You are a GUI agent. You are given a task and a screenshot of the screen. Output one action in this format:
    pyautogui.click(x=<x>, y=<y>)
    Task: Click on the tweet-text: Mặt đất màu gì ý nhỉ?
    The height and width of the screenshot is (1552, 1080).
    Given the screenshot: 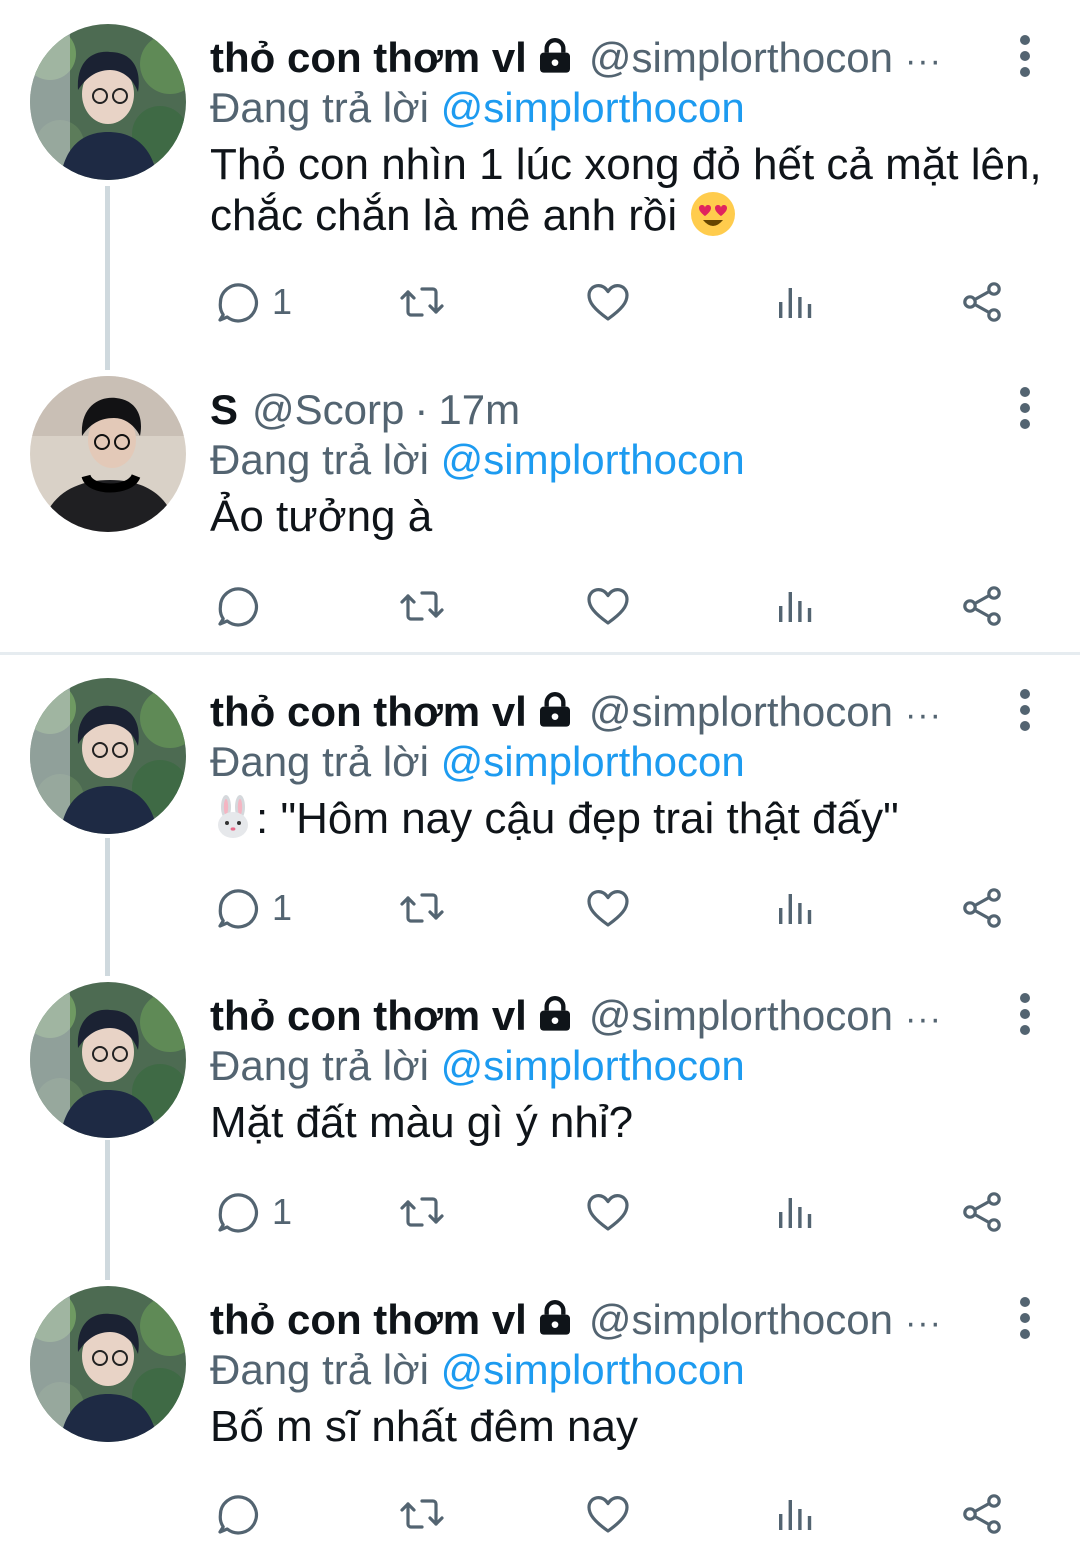 What is the action you would take?
    pyautogui.click(x=630, y=1123)
    